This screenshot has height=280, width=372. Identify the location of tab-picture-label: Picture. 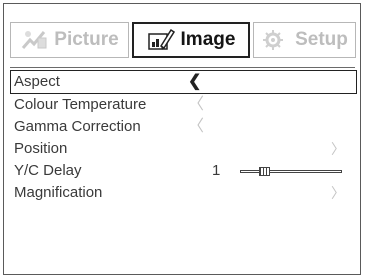
(86, 39).